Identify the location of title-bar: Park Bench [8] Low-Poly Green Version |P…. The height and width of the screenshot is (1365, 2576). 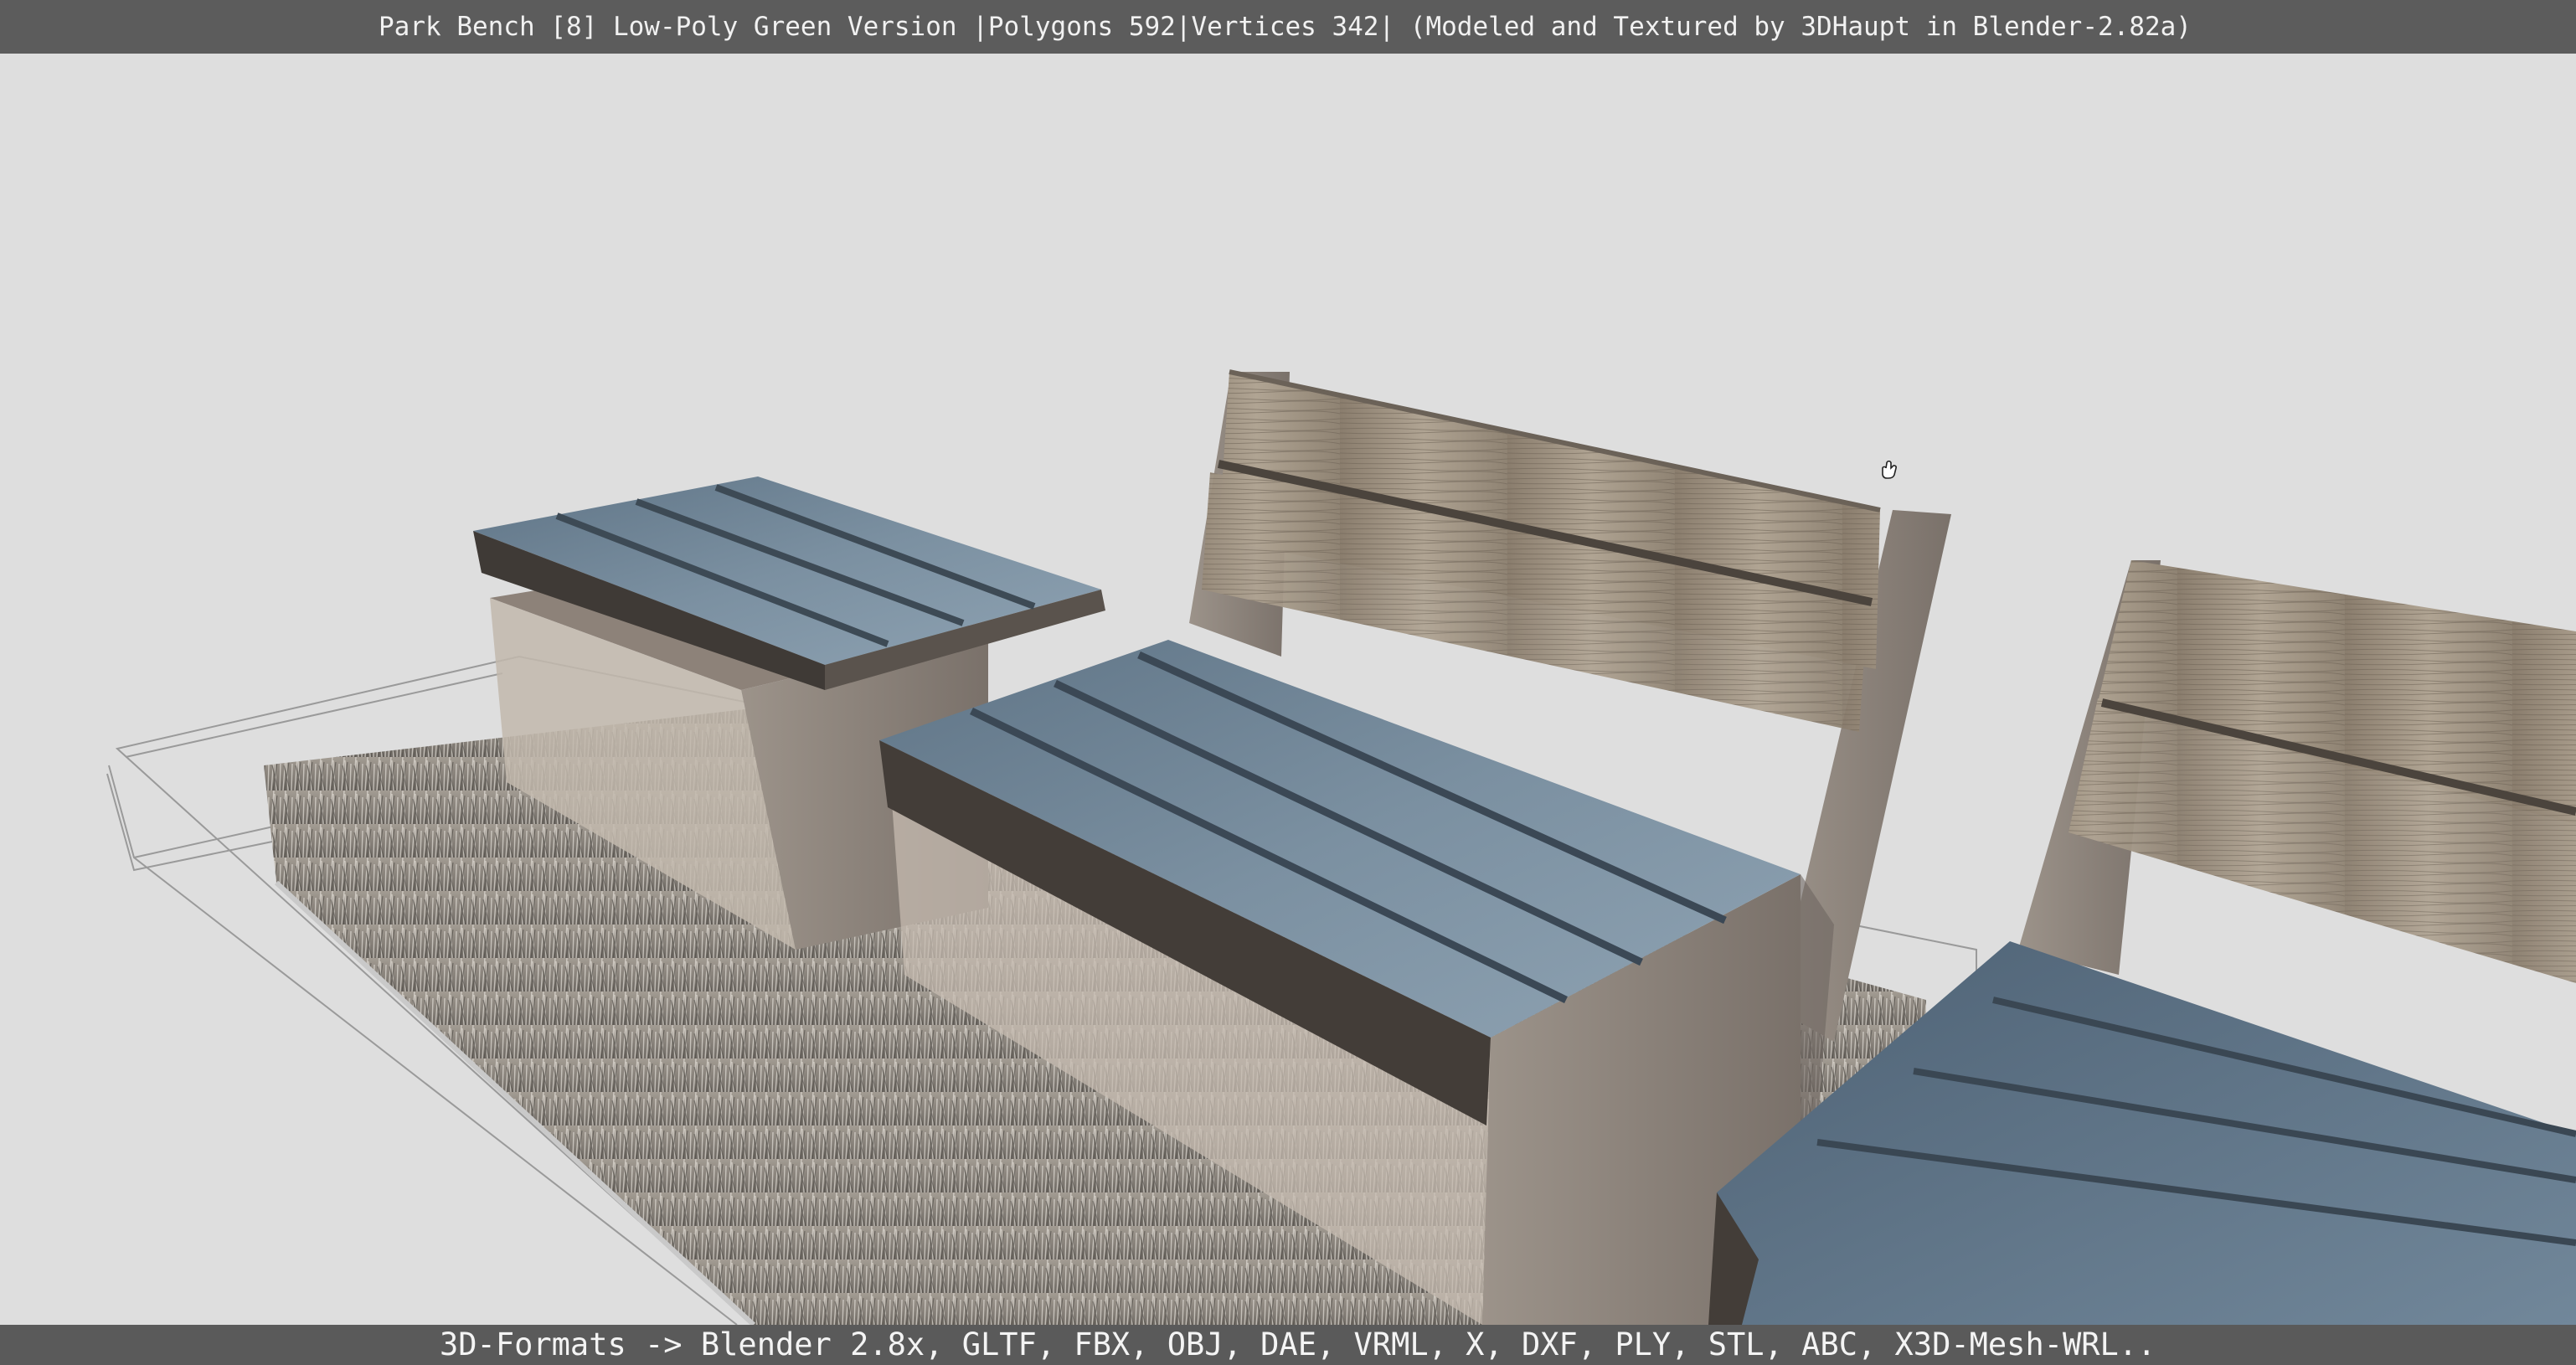
(1288, 27).